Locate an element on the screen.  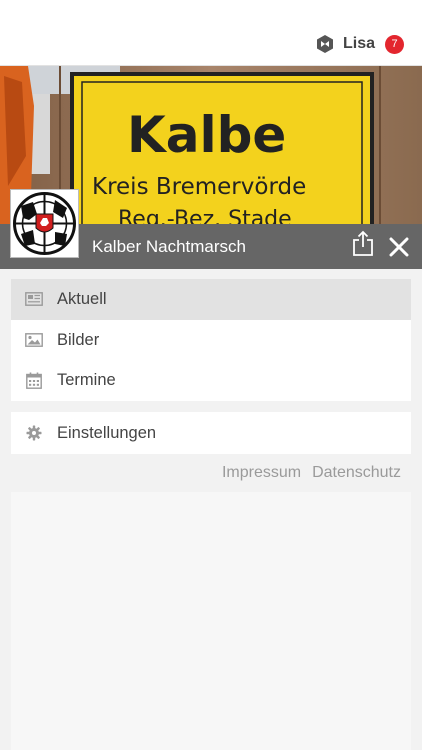
share-button is located at coordinates (363, 243).